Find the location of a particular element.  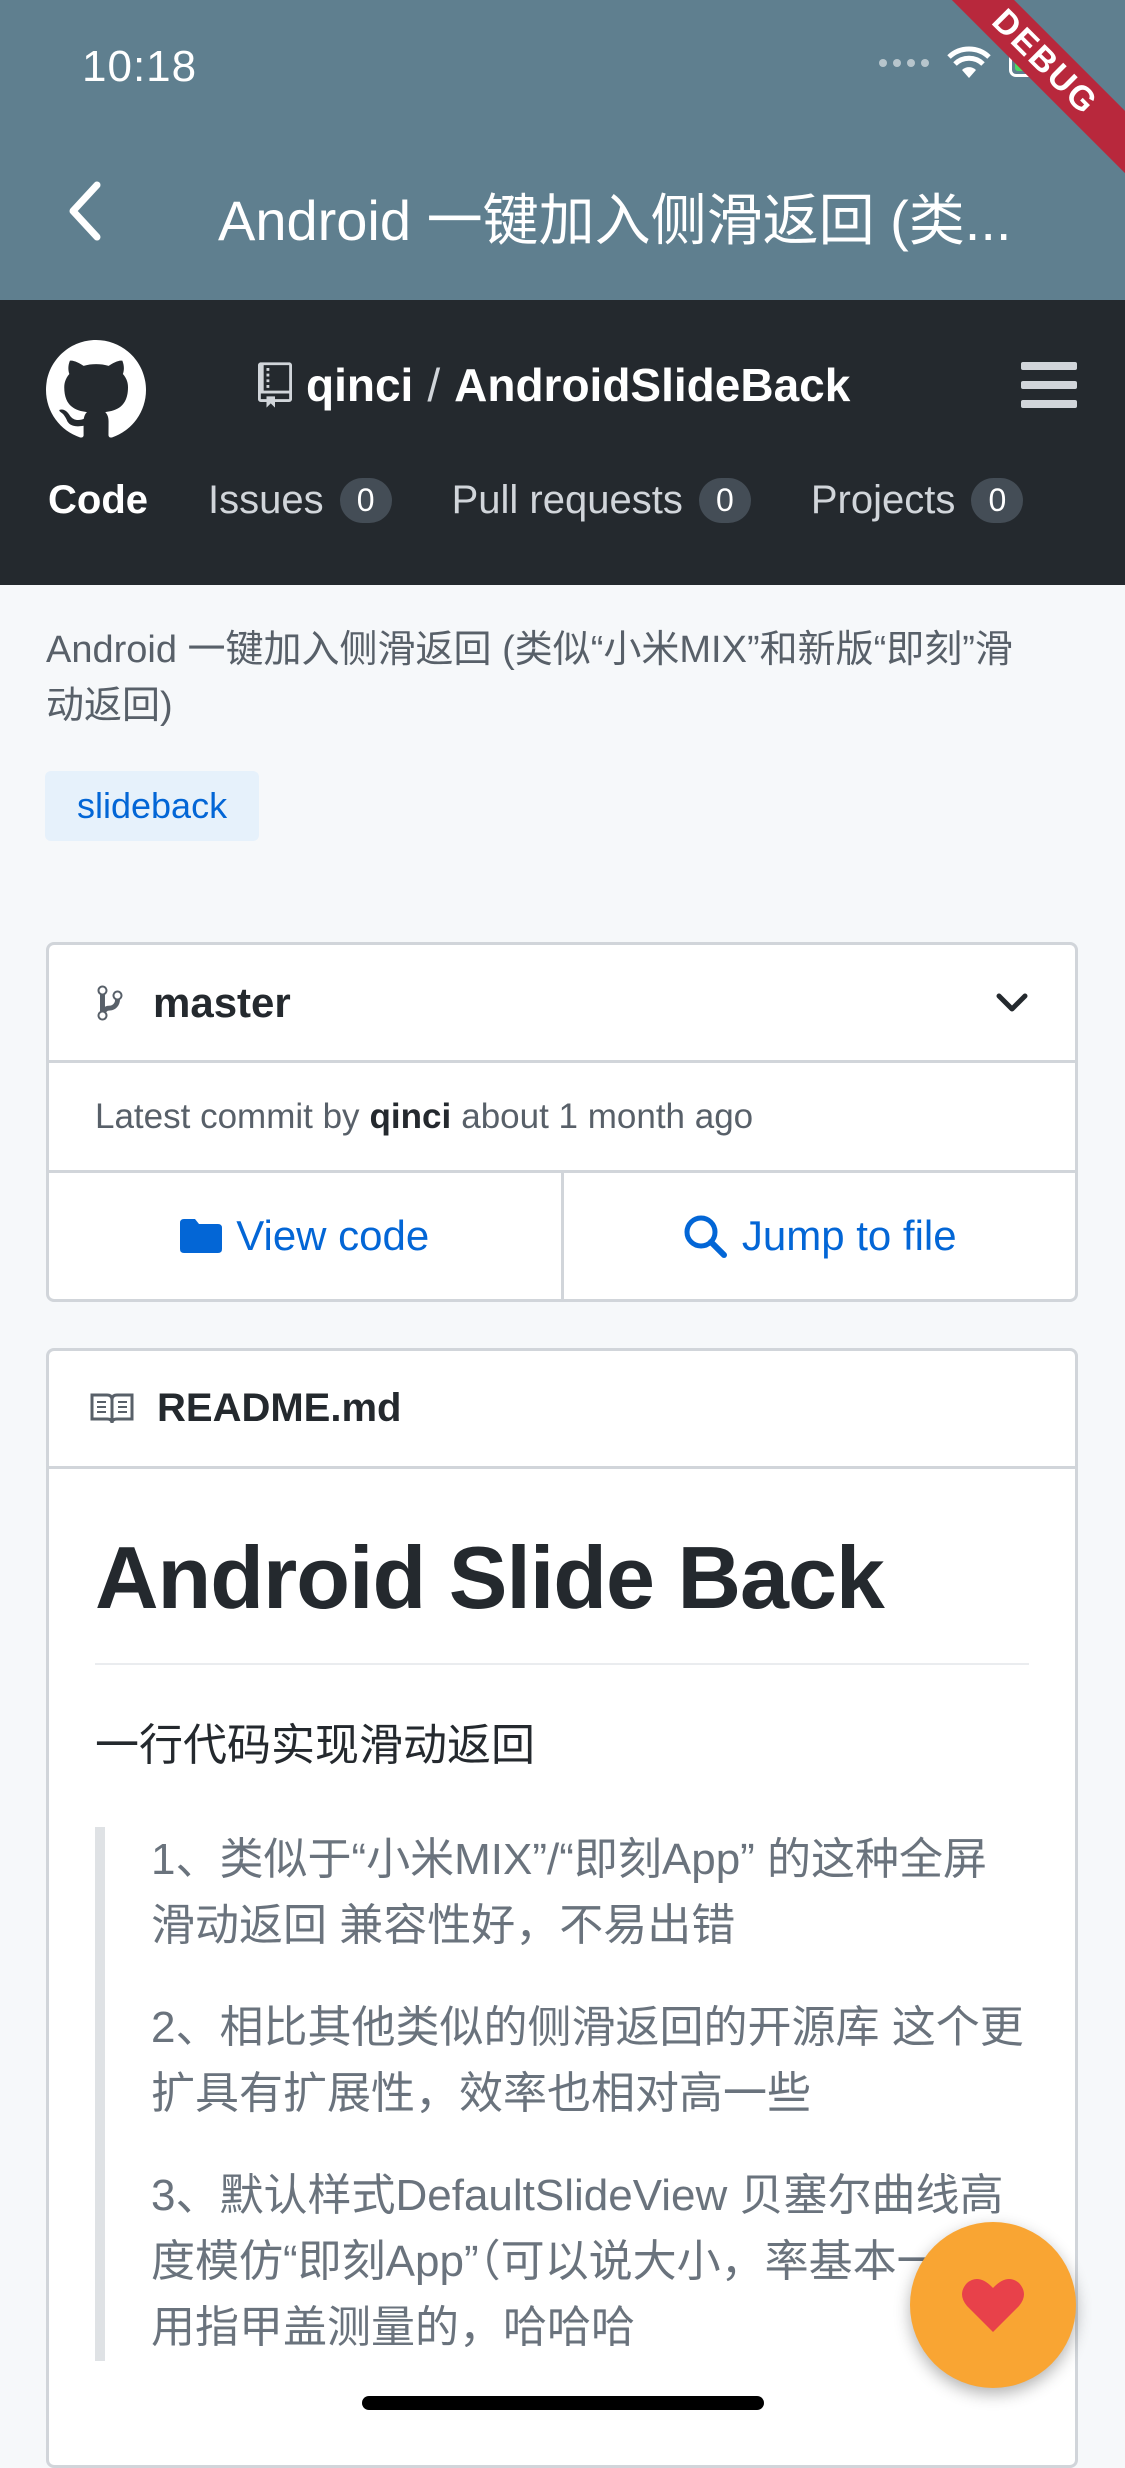

repo-description: Android 一键加入侧滑返回 (类似“小米MIX”和新版“即刻”滑动返回) is located at coordinates (529, 678).